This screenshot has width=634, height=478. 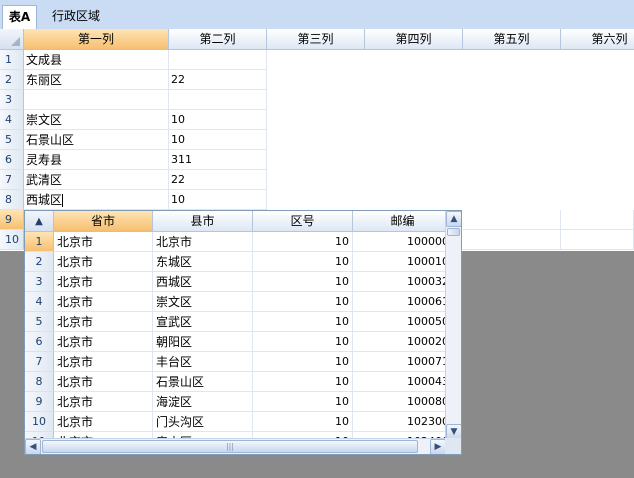 What do you see at coordinates (12, 80) in the screenshot?
I see `row-header: 2` at bounding box center [12, 80].